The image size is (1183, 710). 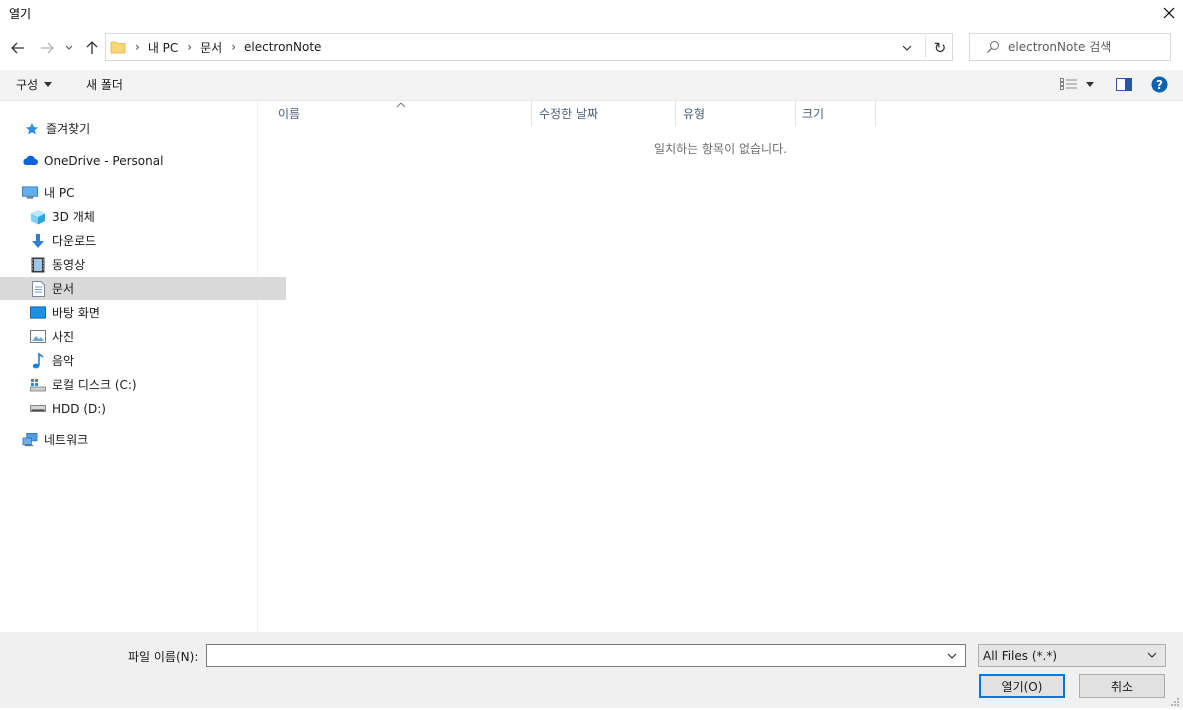 What do you see at coordinates (104, 160) in the screenshot?
I see `sidebar-item-label: OneDrive - Personal` at bounding box center [104, 160].